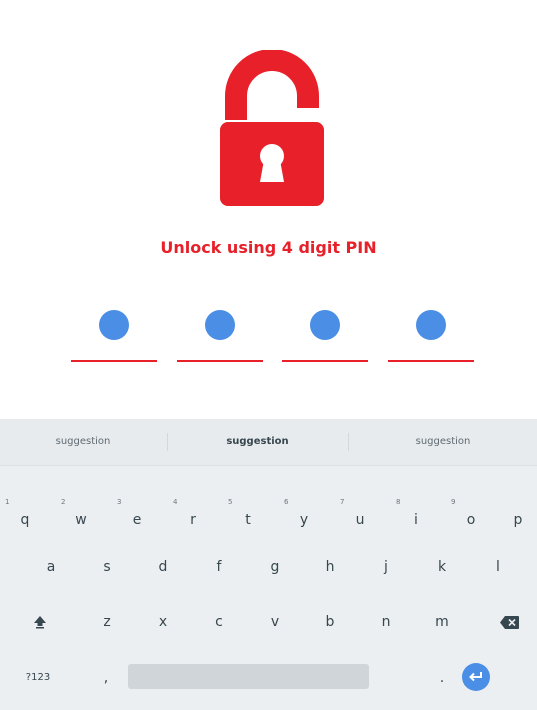 The image size is (537, 710). Describe the element at coordinates (219, 622) in the screenshot. I see `key-c: c` at that location.